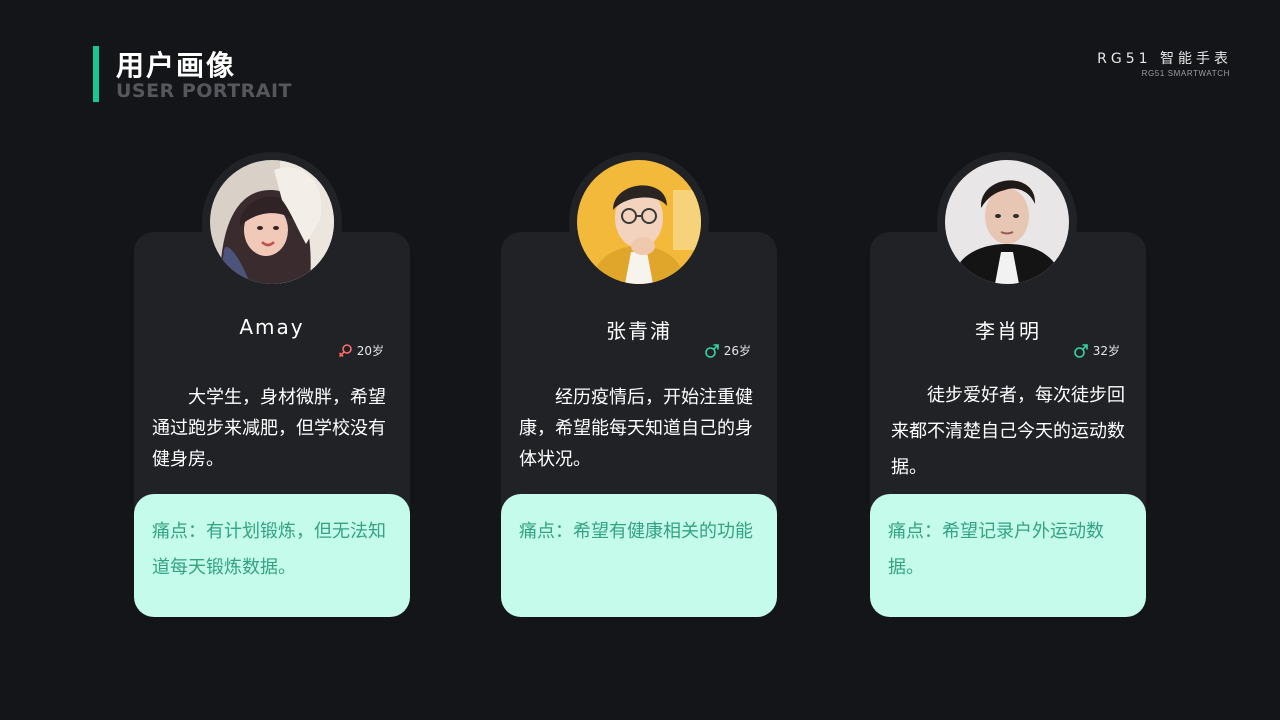  What do you see at coordinates (636, 428) in the screenshot?
I see `persona-description: 经历疫情后，开始注重健康，希望能每天知道自己的身体状况。` at bounding box center [636, 428].